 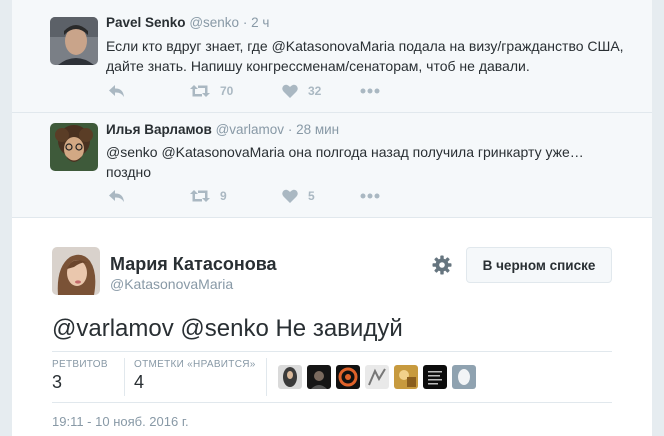 I want to click on likes-stat: ОТМЕТКИ «НРАВИТСЯ» 4, so click(x=195, y=376).